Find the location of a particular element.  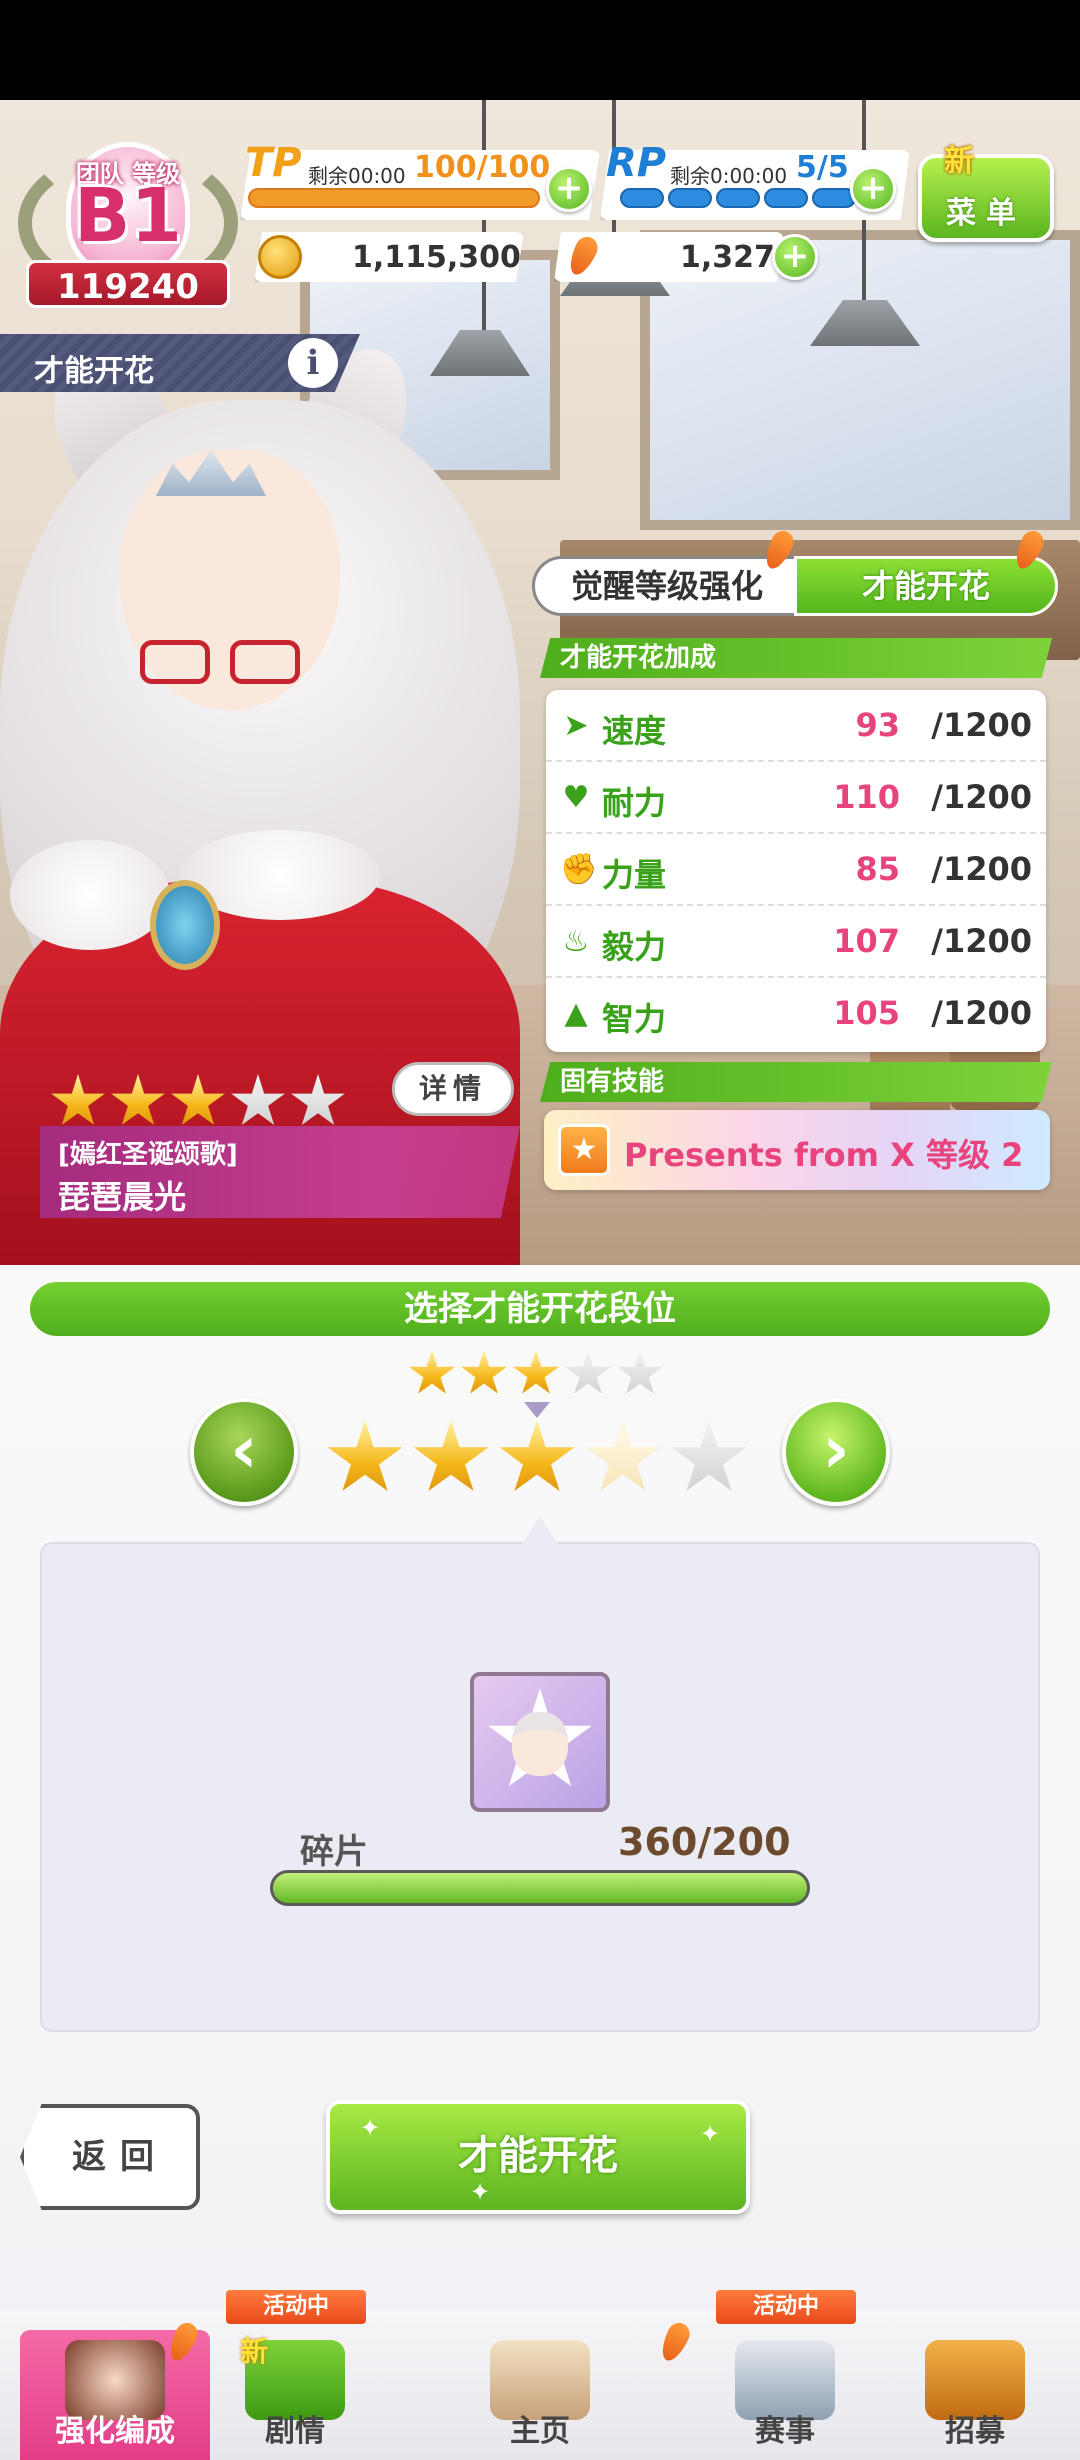

tp-add-button: + is located at coordinates (569, 189).